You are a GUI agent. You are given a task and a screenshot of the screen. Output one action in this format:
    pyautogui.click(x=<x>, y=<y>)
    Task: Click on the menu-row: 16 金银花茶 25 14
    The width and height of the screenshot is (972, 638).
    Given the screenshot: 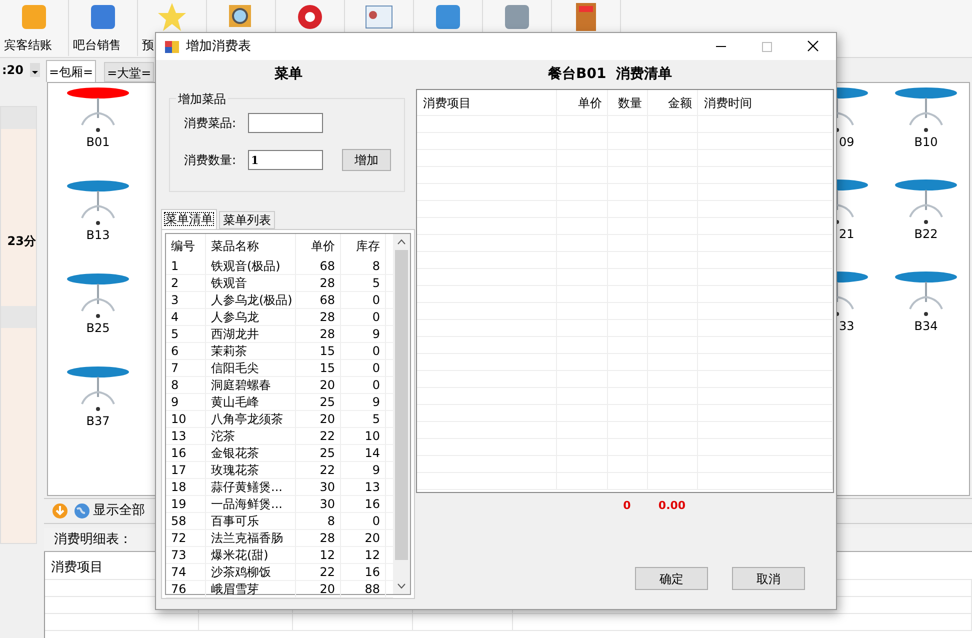 What is the action you would take?
    pyautogui.click(x=279, y=453)
    